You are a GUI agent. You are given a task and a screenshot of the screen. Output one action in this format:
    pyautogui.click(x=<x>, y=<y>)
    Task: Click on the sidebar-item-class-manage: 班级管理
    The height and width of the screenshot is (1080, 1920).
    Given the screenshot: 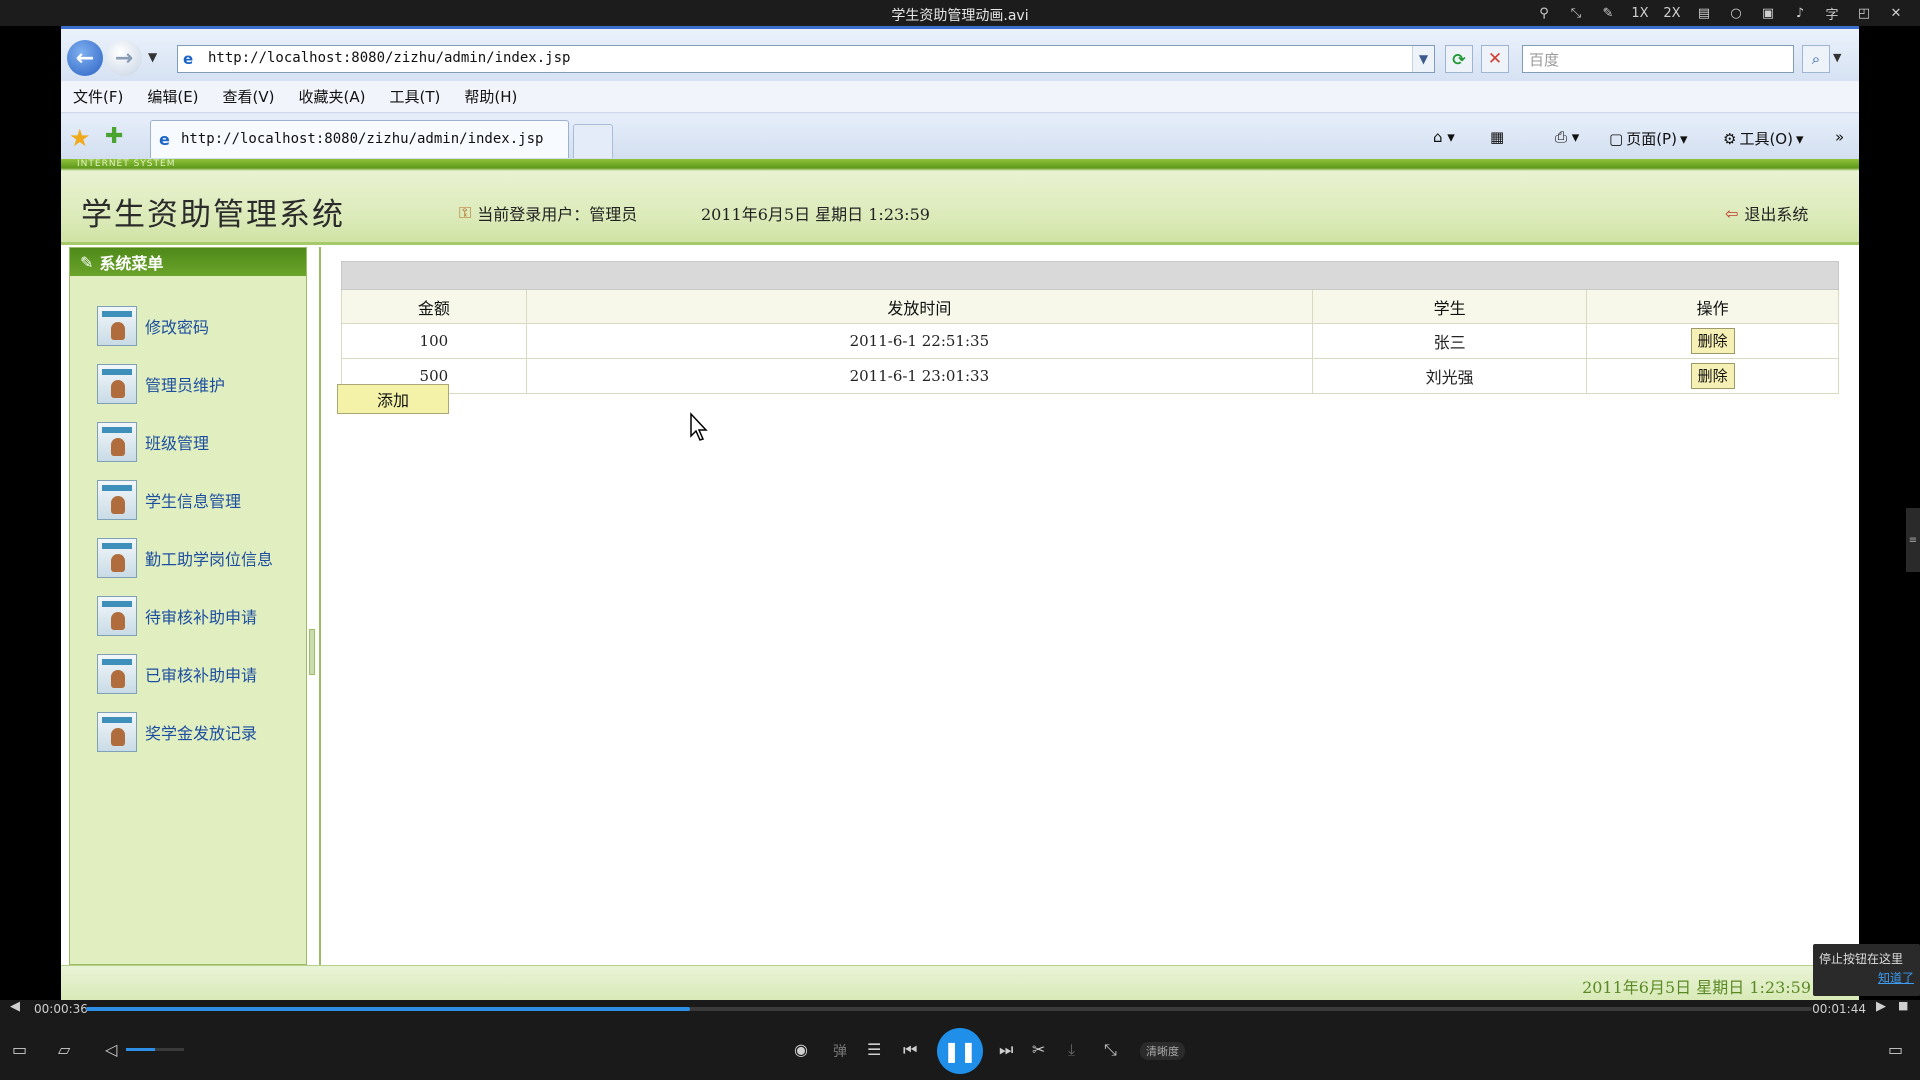 What is the action you would take?
    pyautogui.click(x=153, y=442)
    